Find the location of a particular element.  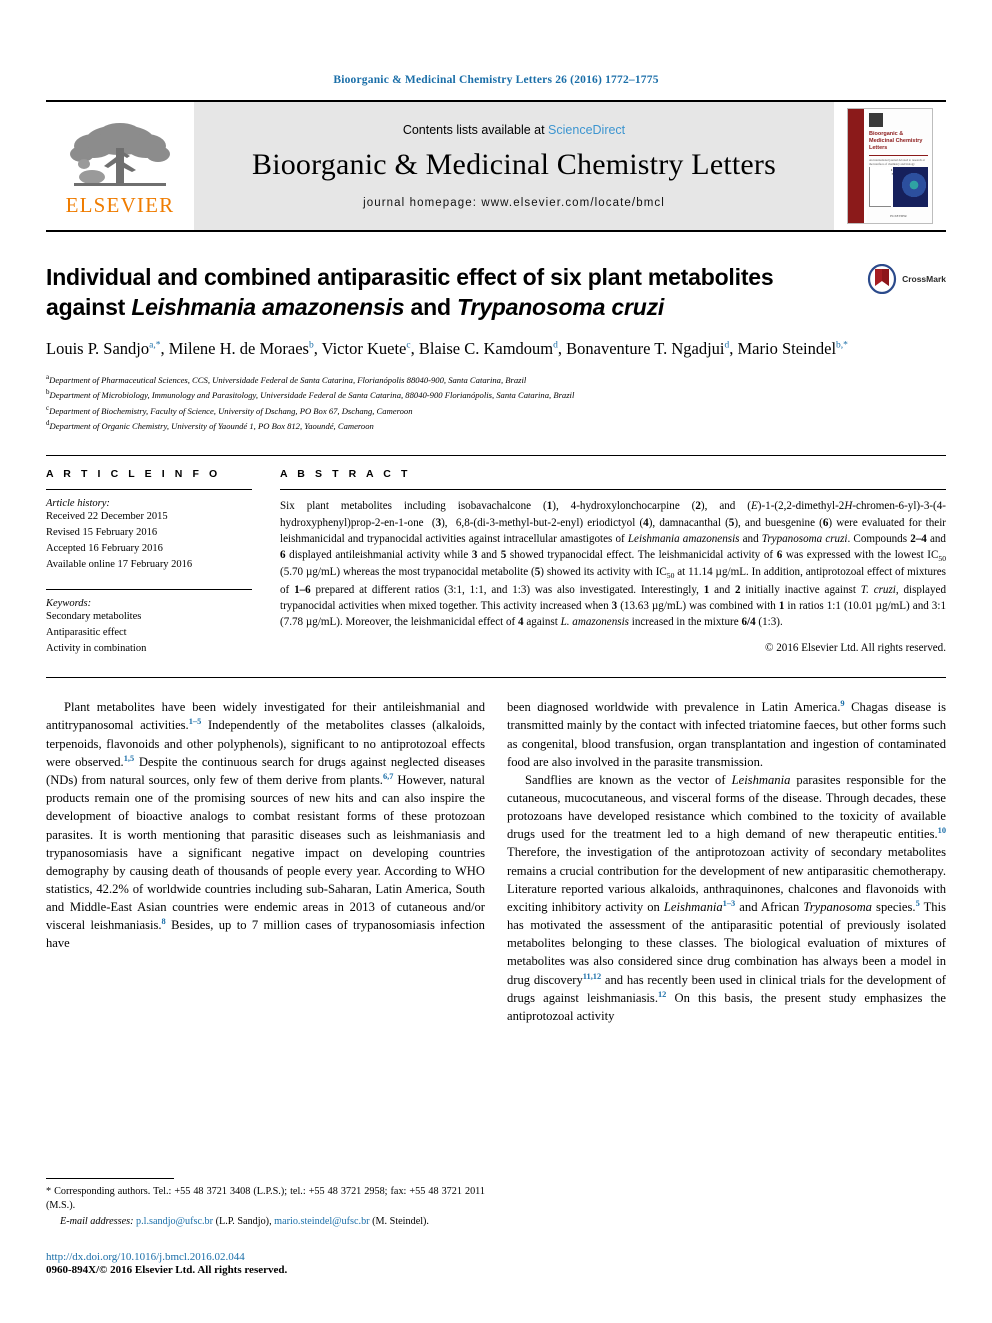

email-owner-1: (L.P. Sandjo), is located at coordinates (243, 1221).